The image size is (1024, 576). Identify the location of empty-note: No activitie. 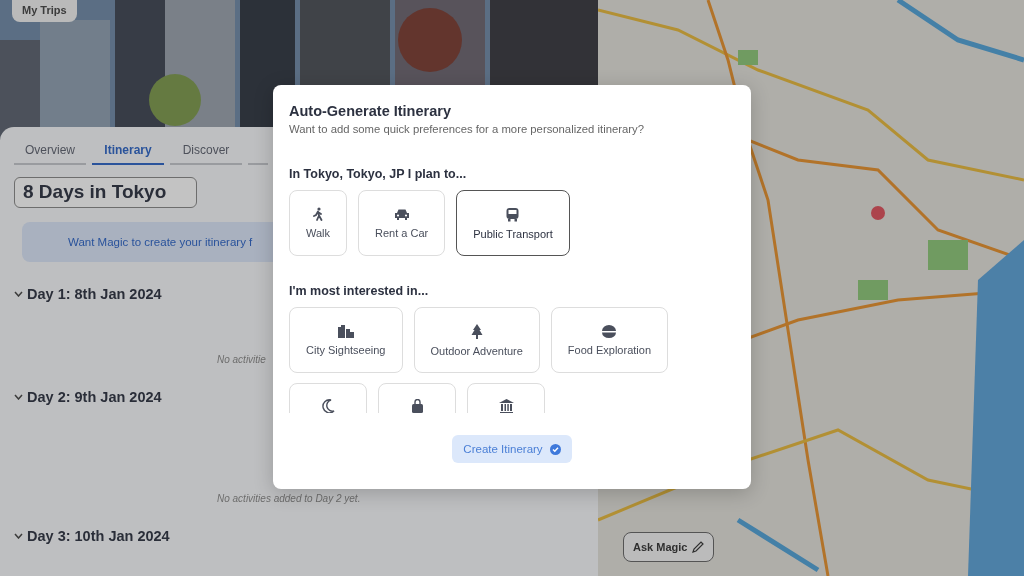
(242, 359).